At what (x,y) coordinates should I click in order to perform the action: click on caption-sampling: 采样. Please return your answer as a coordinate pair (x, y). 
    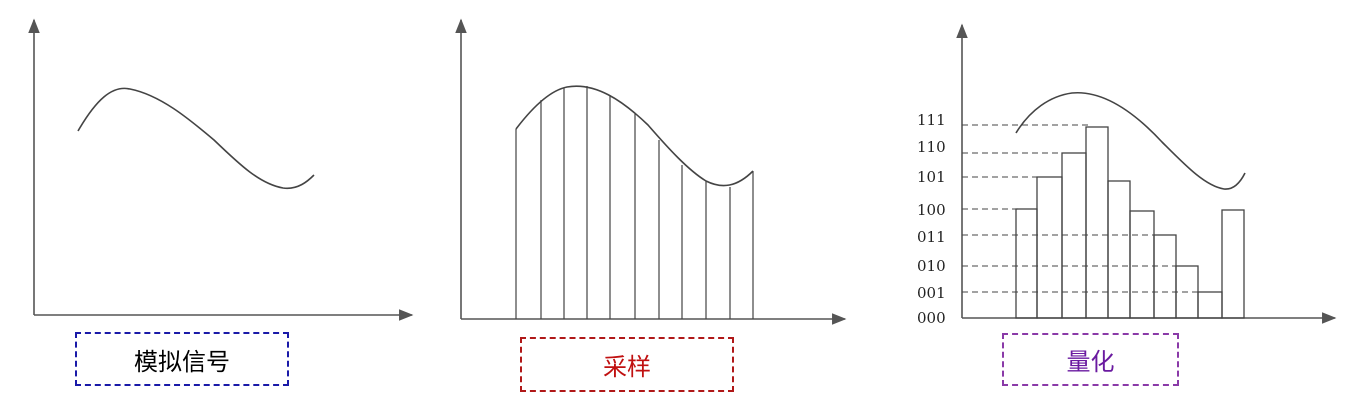
    Looking at the image, I should click on (627, 364).